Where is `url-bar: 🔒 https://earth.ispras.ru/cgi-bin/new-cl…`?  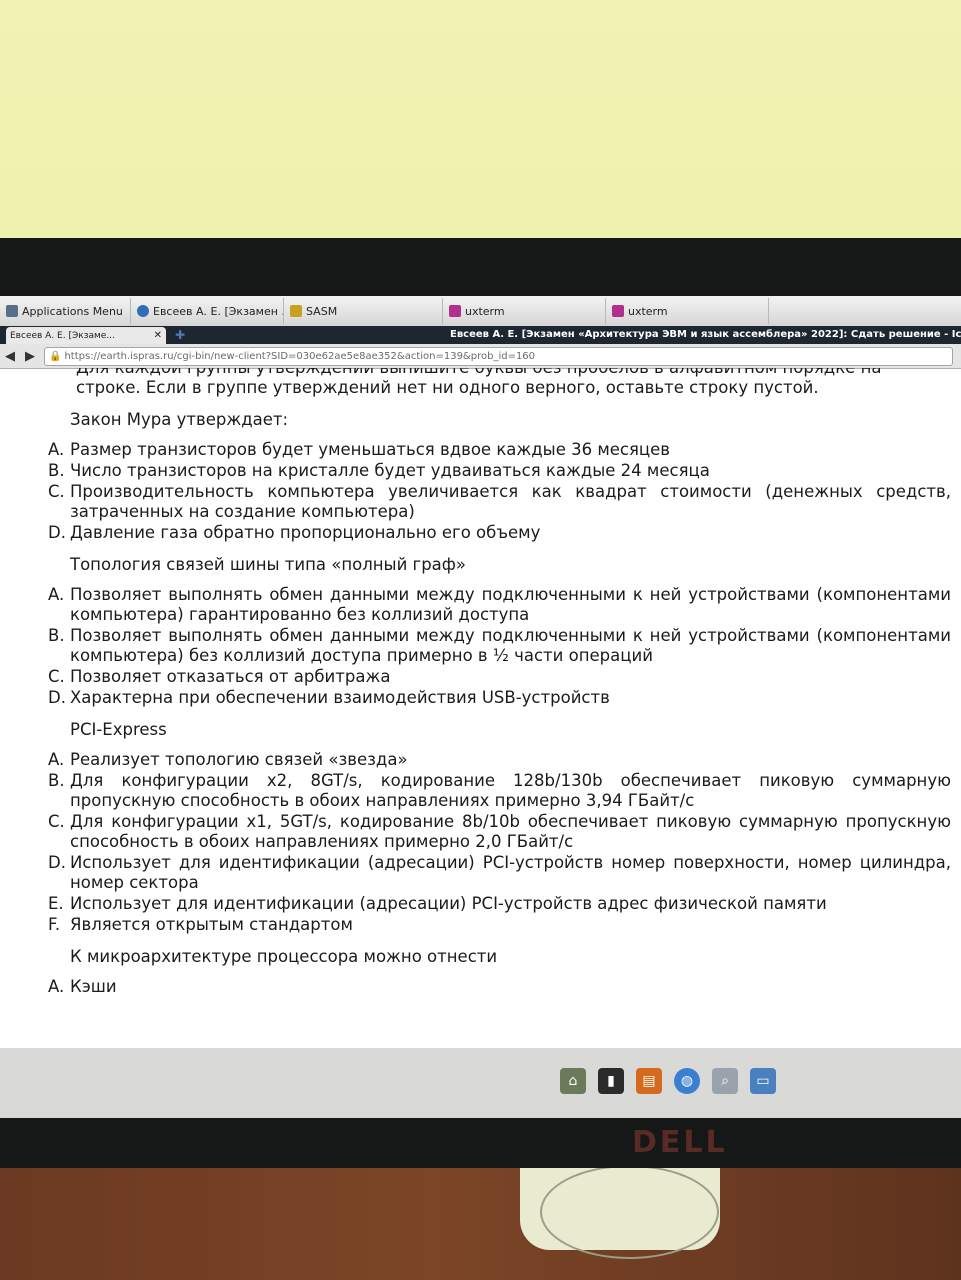
url-bar: 🔒 https://earth.ispras.ru/cgi-bin/new-cl… is located at coordinates (498, 356).